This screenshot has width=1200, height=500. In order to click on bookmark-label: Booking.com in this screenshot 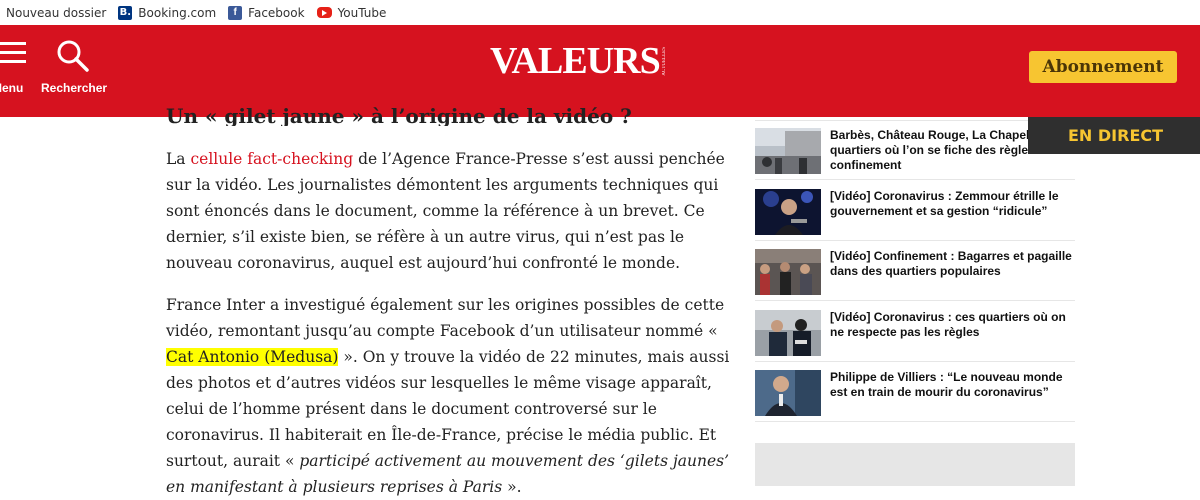, I will do `click(177, 12)`.